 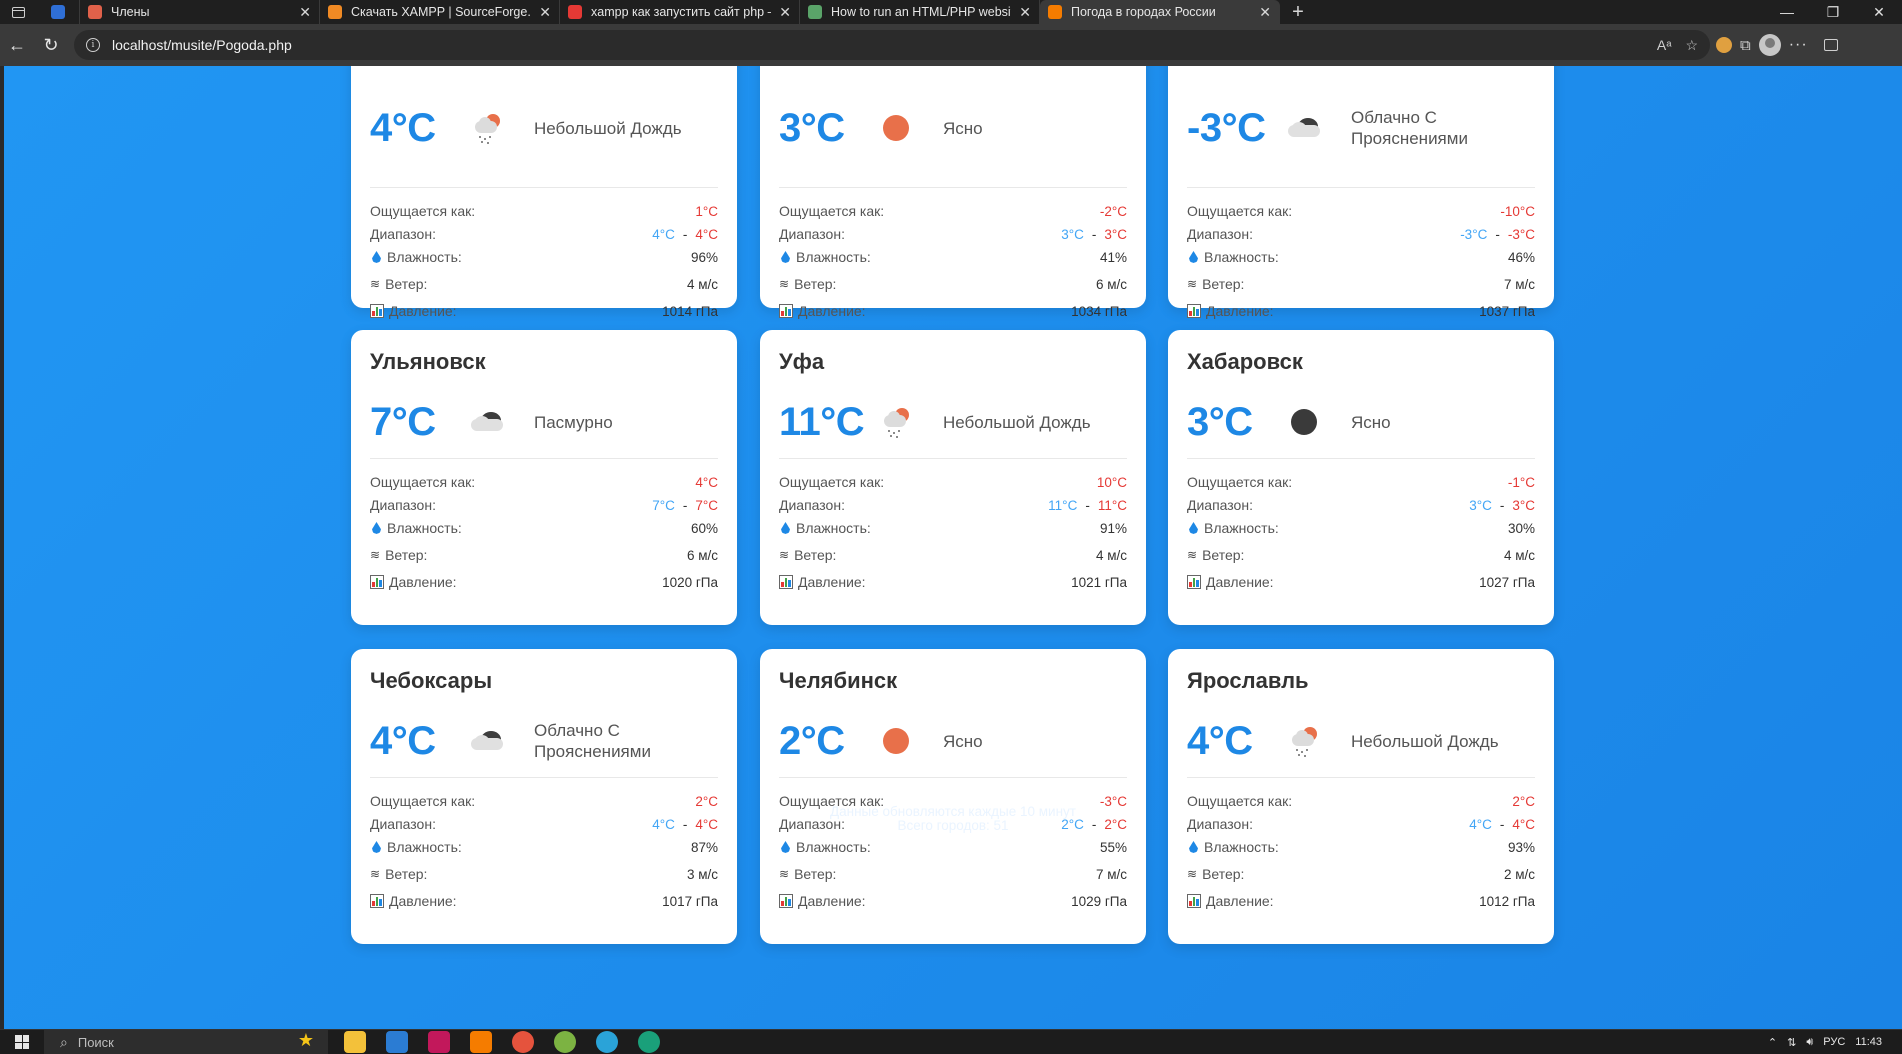 I want to click on wind-label-wrap: ≋ Ветер:, so click(x=1215, y=284).